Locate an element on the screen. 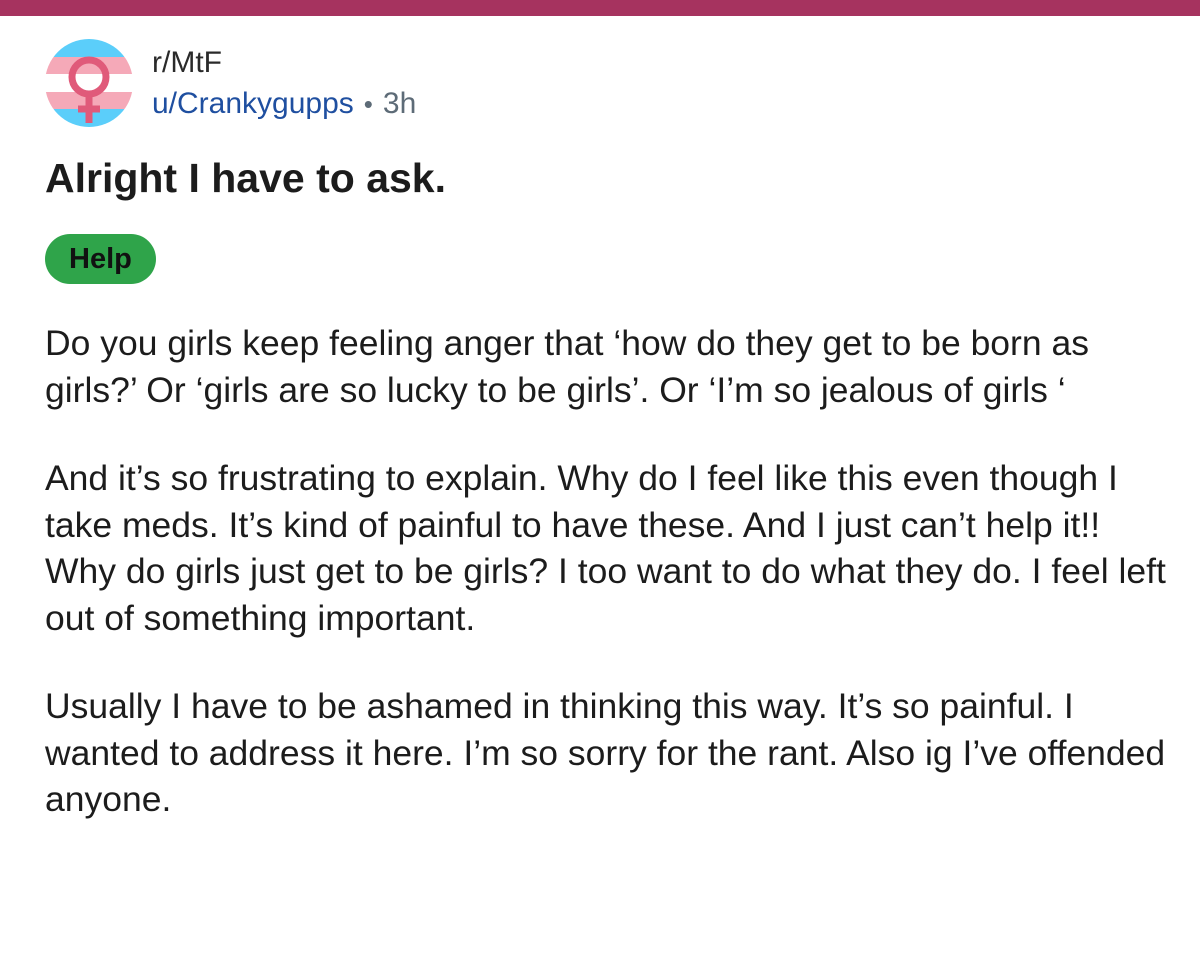 The height and width of the screenshot is (979, 1200). trans-flag-venus-icon is located at coordinates (89, 83).